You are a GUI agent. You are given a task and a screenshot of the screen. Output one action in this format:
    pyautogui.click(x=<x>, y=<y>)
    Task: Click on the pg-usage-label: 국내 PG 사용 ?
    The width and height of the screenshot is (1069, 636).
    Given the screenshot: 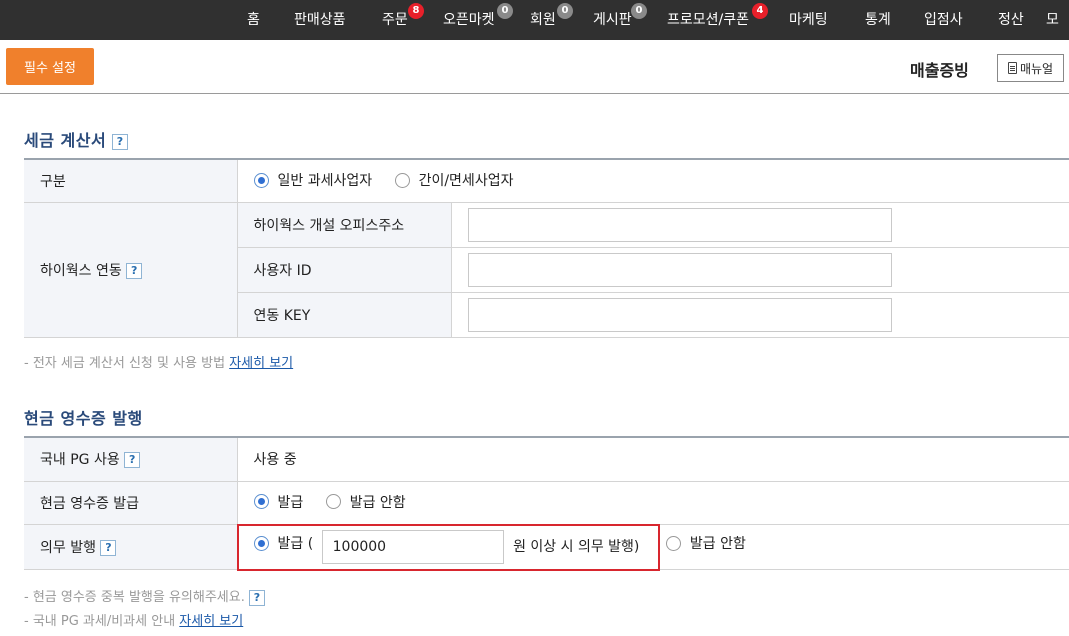 What is the action you would take?
    pyautogui.click(x=131, y=459)
    